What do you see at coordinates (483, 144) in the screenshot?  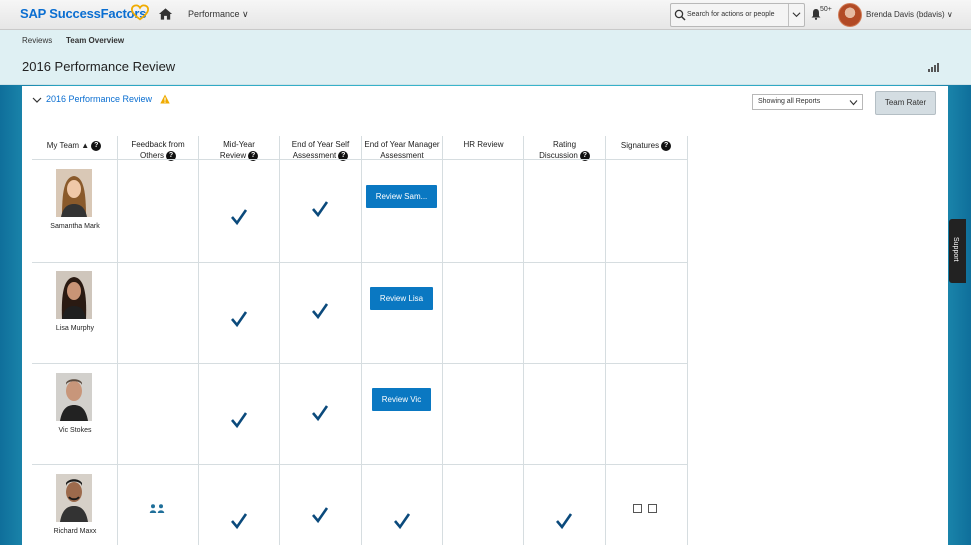 I see `header-hr-review: HR Review` at bounding box center [483, 144].